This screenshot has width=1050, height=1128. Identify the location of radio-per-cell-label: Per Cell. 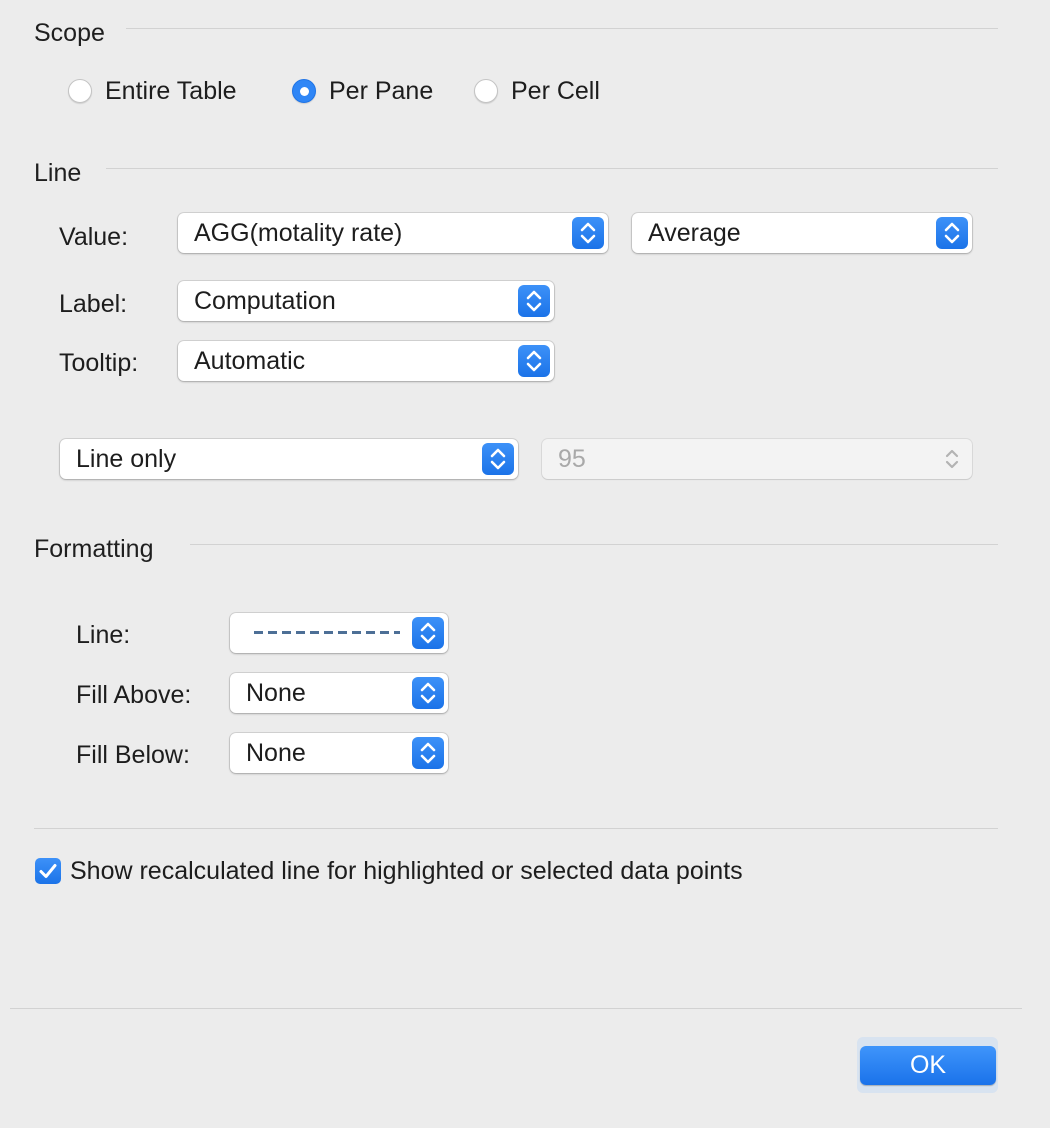
(555, 90).